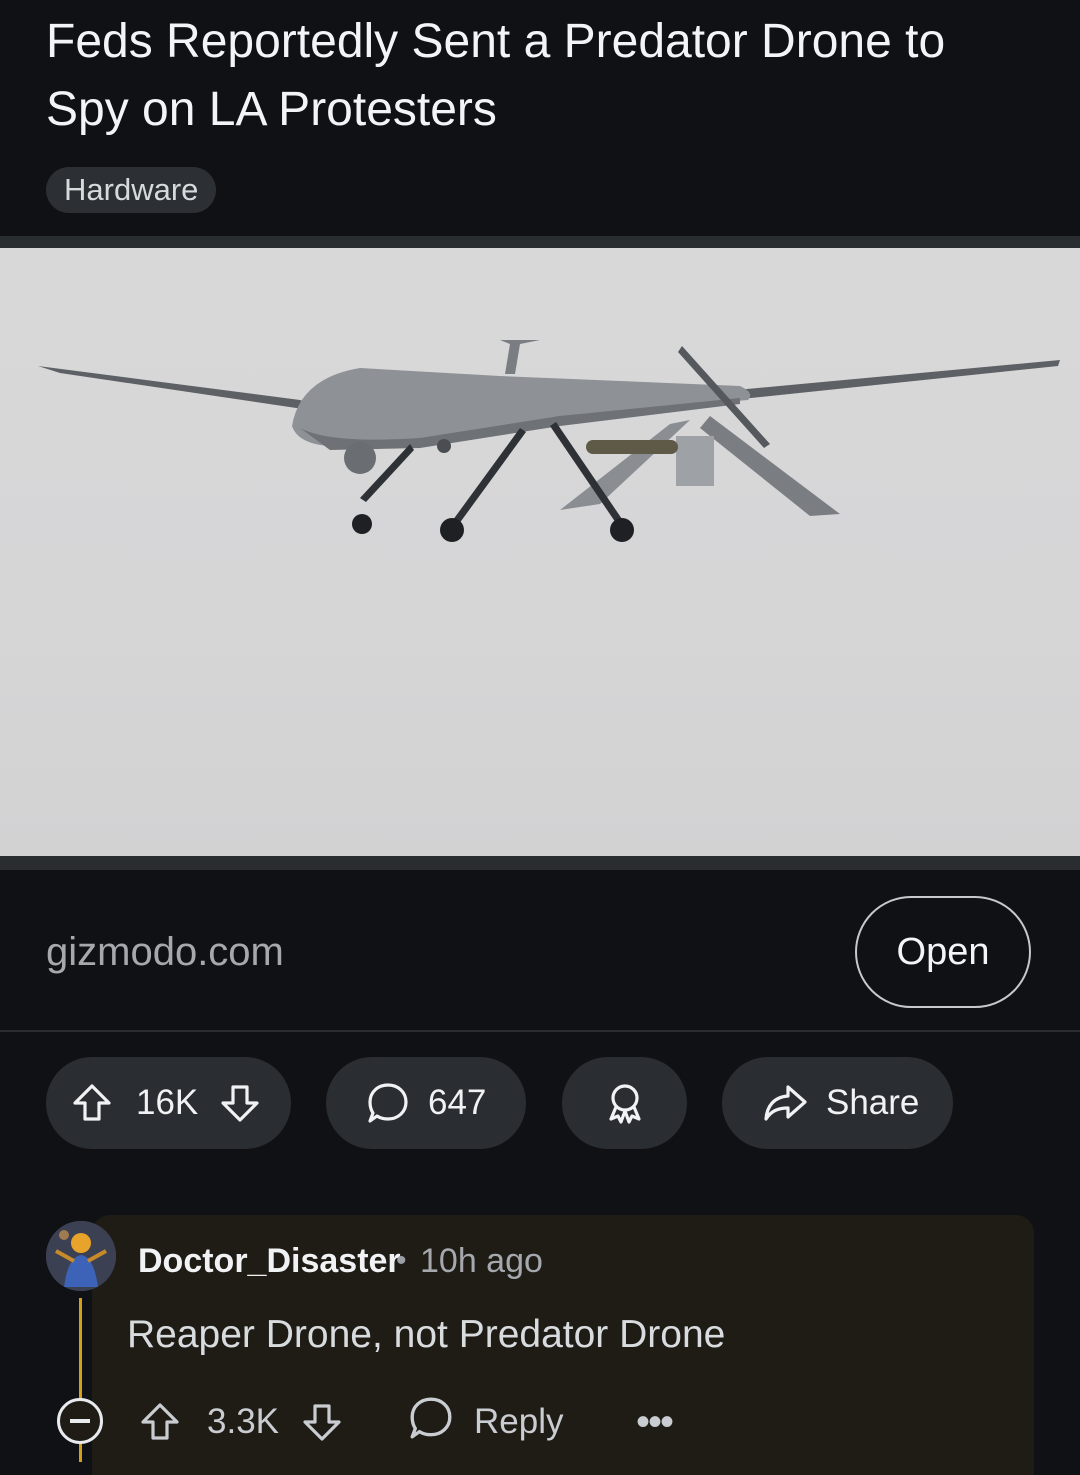 The height and width of the screenshot is (1475, 1080). Describe the element at coordinates (481, 1261) in the screenshot. I see `comment-timestamp: 10h ago` at that location.